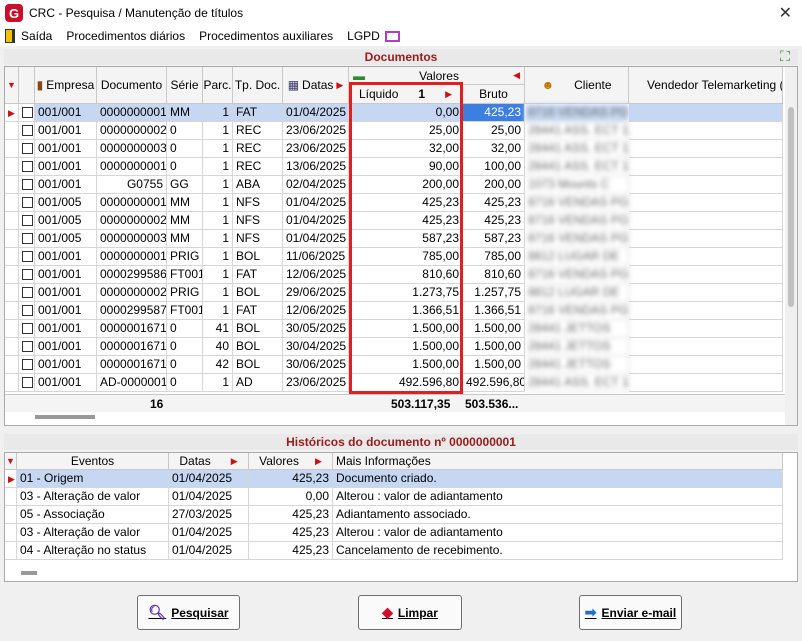  I want to click on col-info-header: Mais Informações, so click(558, 461).